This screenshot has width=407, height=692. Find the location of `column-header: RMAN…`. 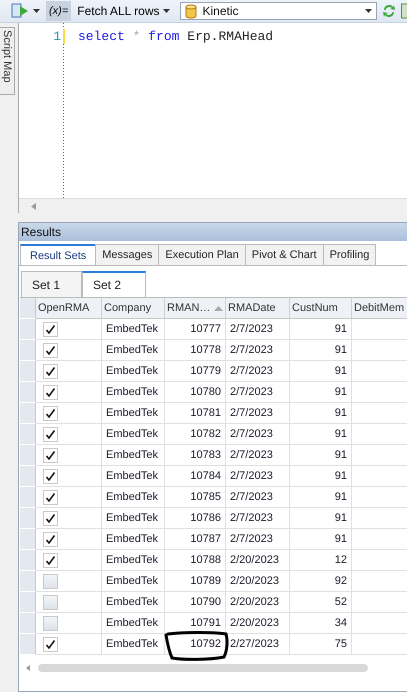

column-header: RMAN… is located at coordinates (195, 308).